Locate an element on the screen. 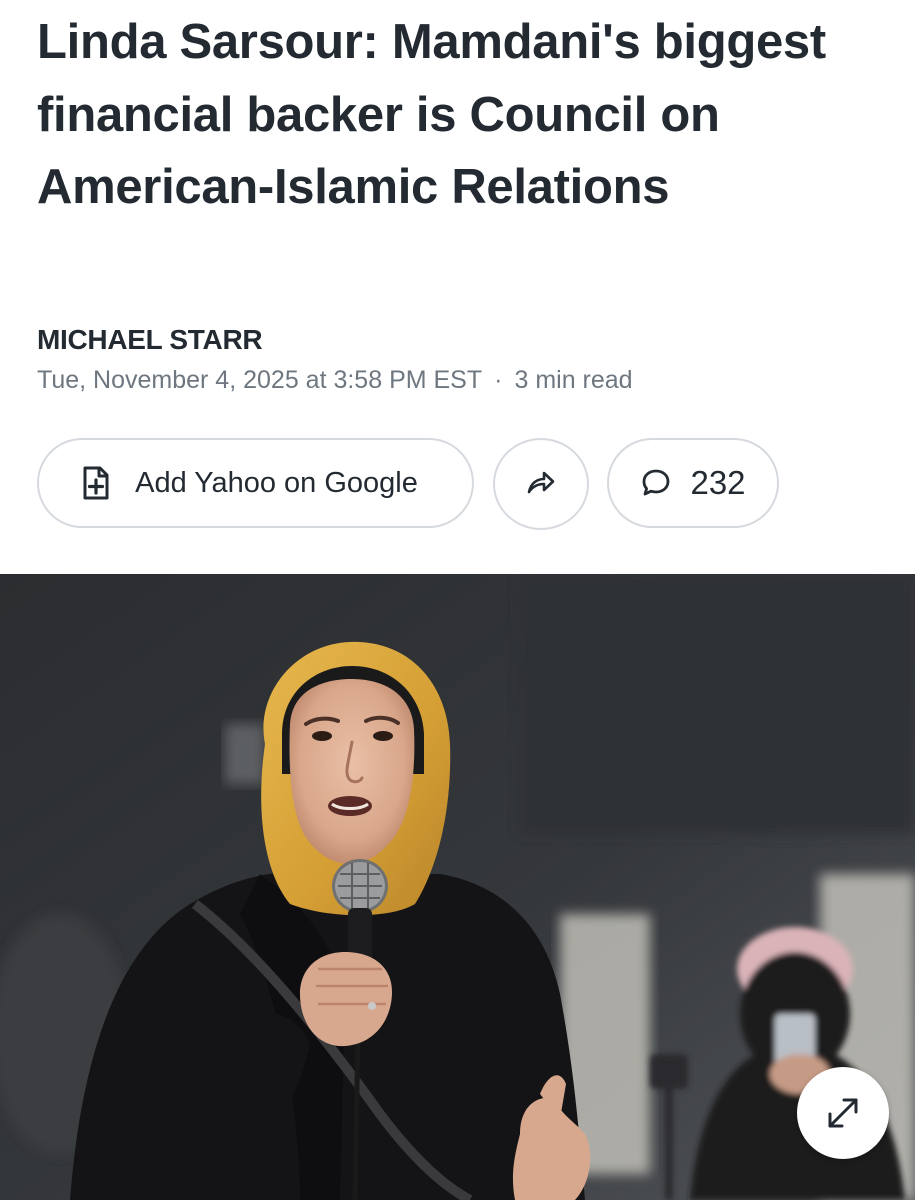 Image resolution: width=915 pixels, height=1200 pixels. share-arrow-icon is located at coordinates (541, 484).